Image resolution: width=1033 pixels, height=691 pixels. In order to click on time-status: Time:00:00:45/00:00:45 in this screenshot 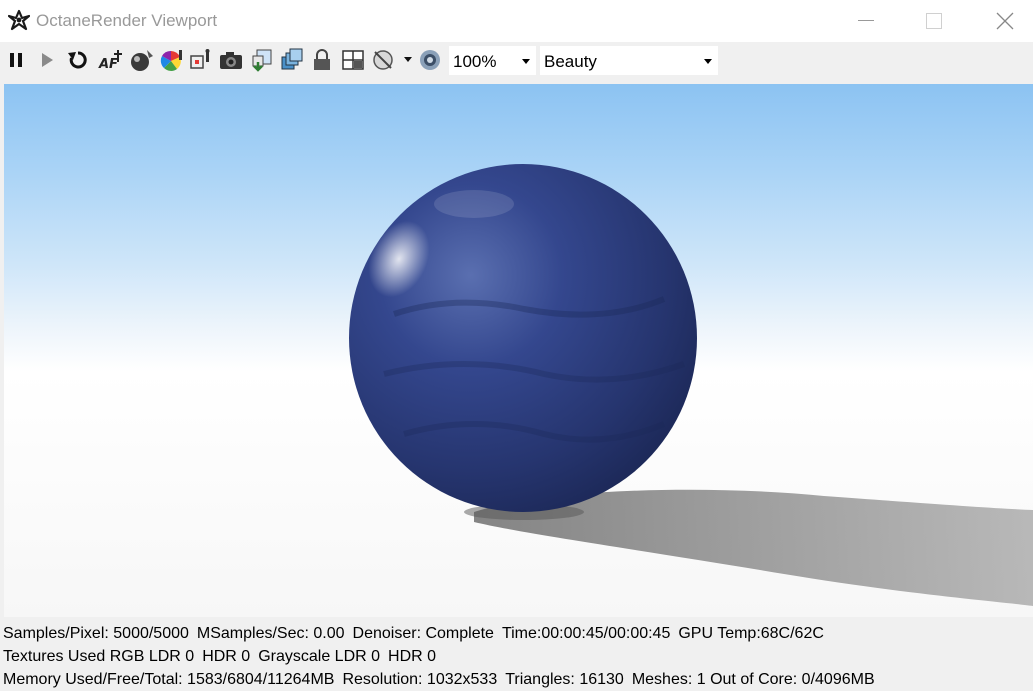, I will do `click(586, 633)`.